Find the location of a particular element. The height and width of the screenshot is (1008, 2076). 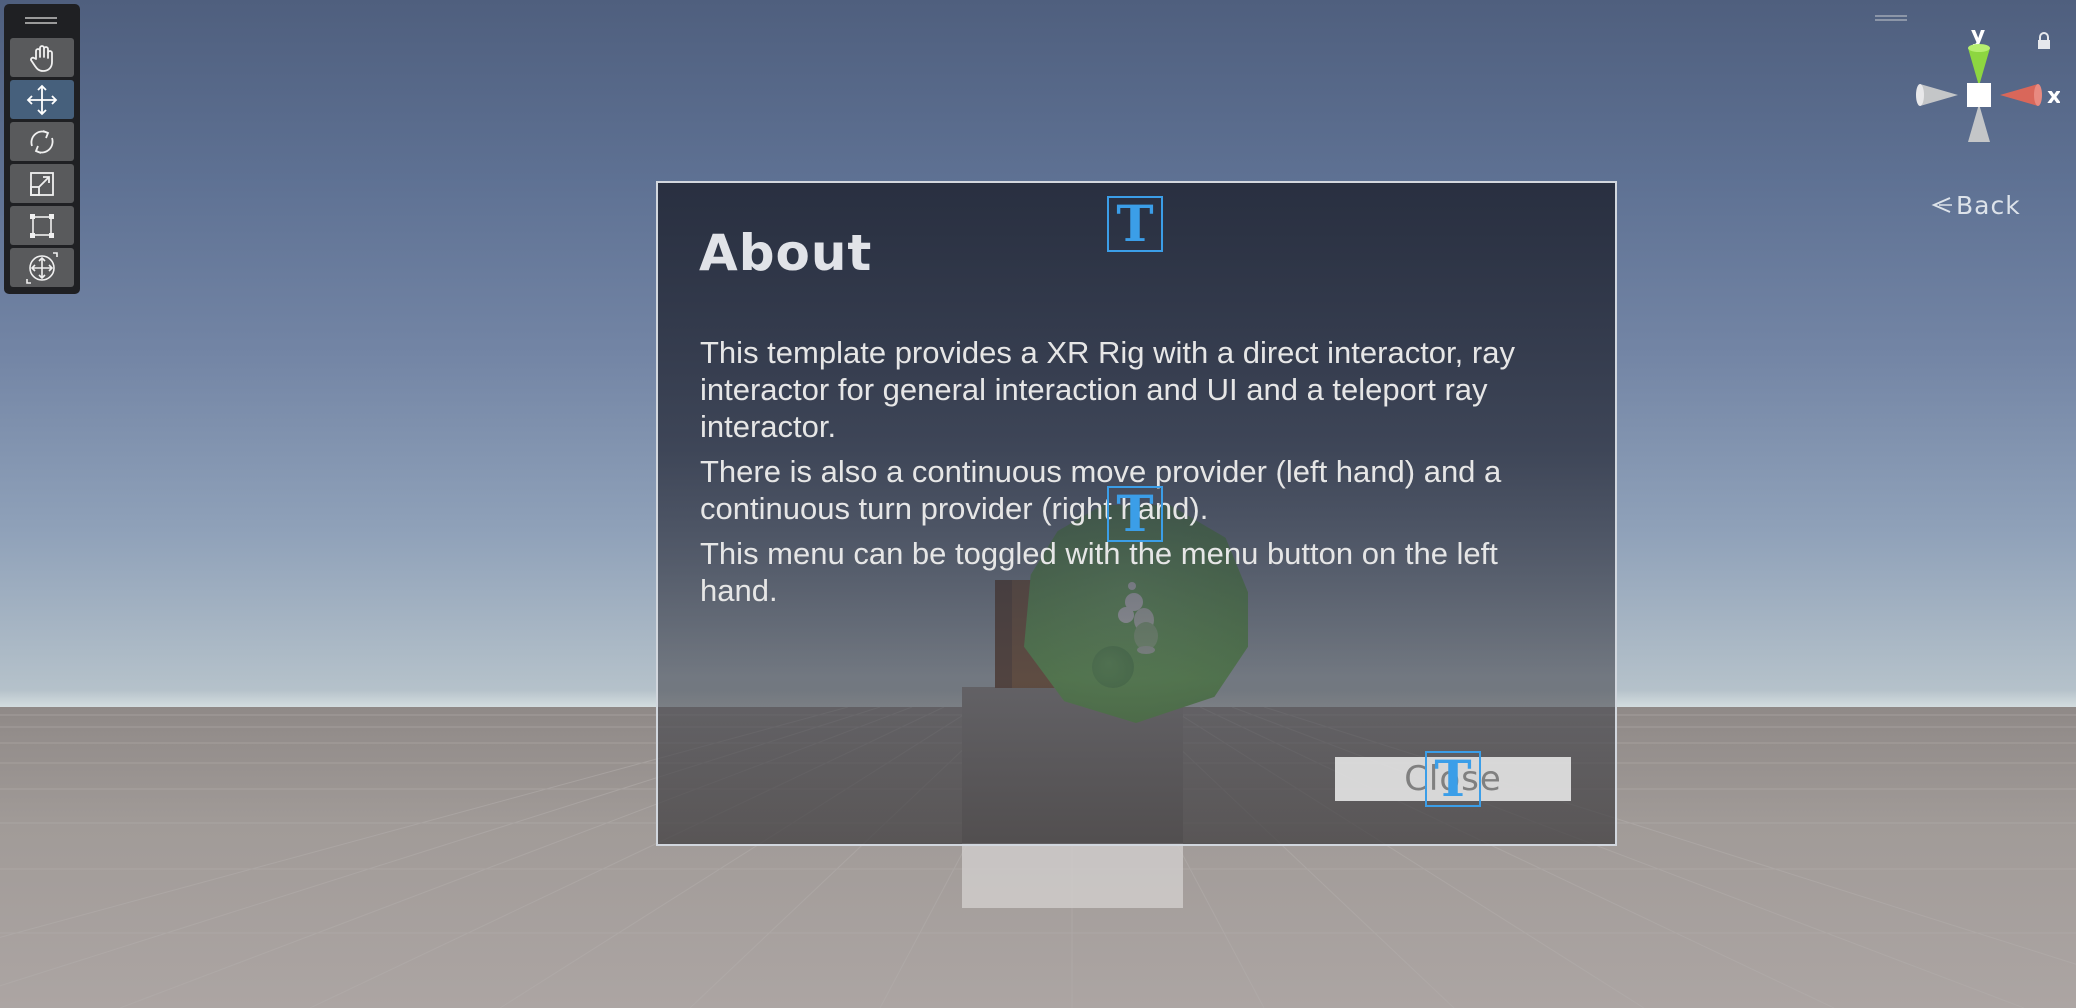

scale-tool-button is located at coordinates (42, 183).